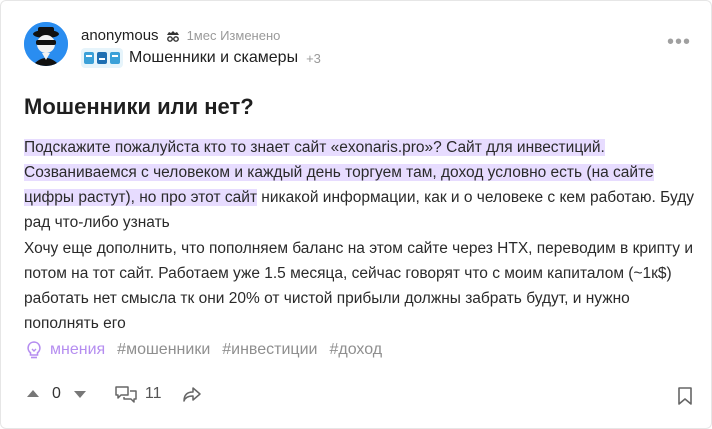  Describe the element at coordinates (163, 350) in the screenshot. I see `tag-item: #мошенники` at that location.